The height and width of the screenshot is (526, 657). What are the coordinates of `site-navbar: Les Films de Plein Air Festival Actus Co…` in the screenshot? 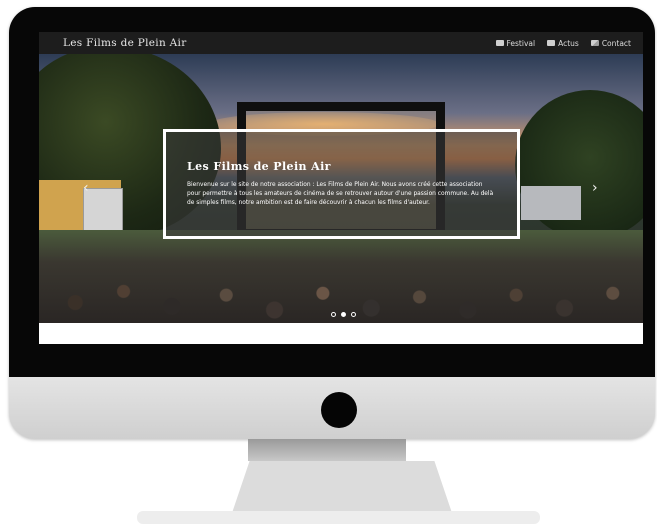 It's located at (341, 43).